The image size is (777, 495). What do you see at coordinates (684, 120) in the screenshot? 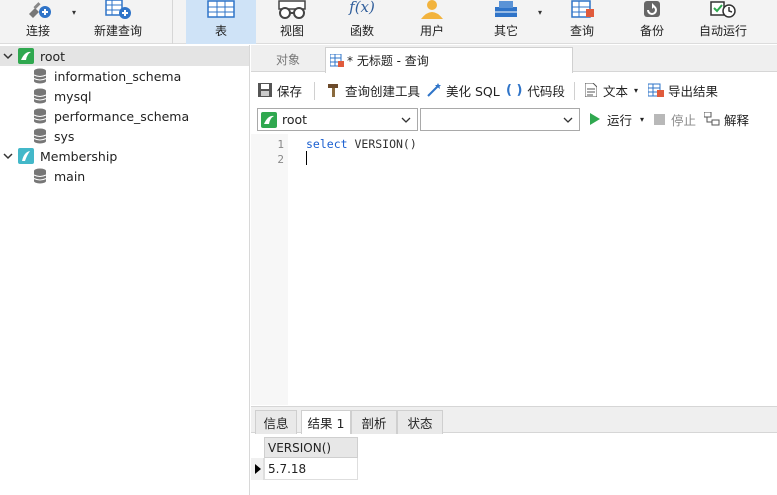
I see `stop-label: 停止` at bounding box center [684, 120].